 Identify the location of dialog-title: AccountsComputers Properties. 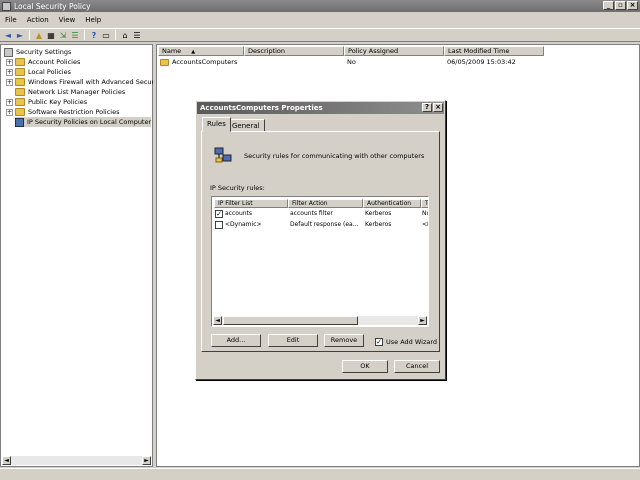
(261, 108).